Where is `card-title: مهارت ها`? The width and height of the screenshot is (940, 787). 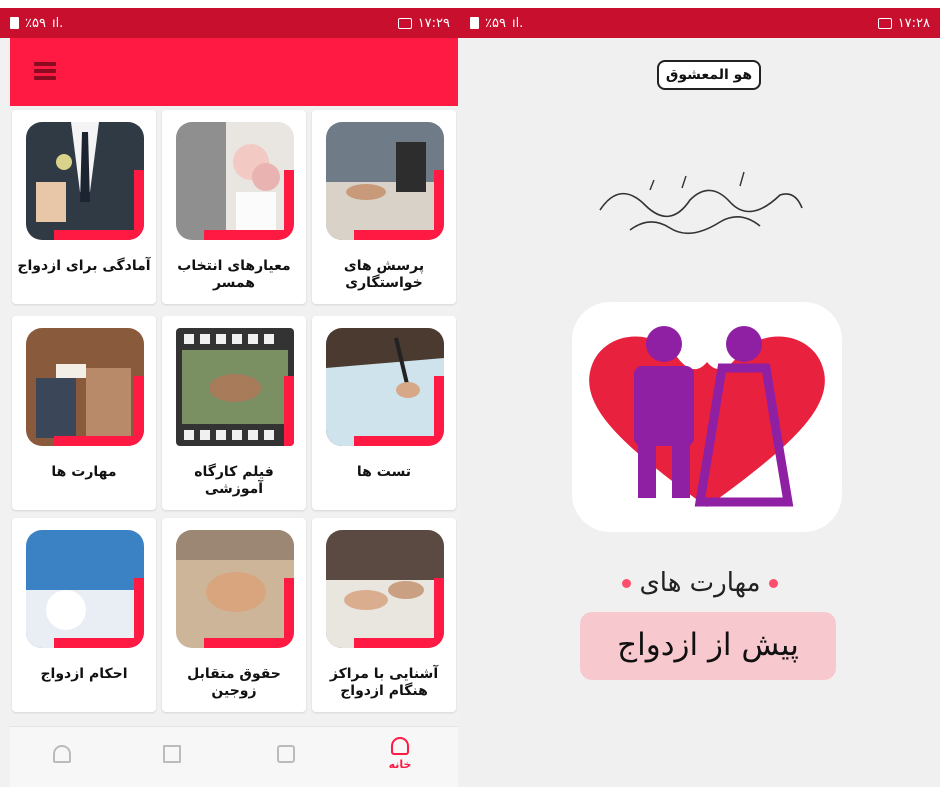 card-title: مهارت ها is located at coordinates (84, 472).